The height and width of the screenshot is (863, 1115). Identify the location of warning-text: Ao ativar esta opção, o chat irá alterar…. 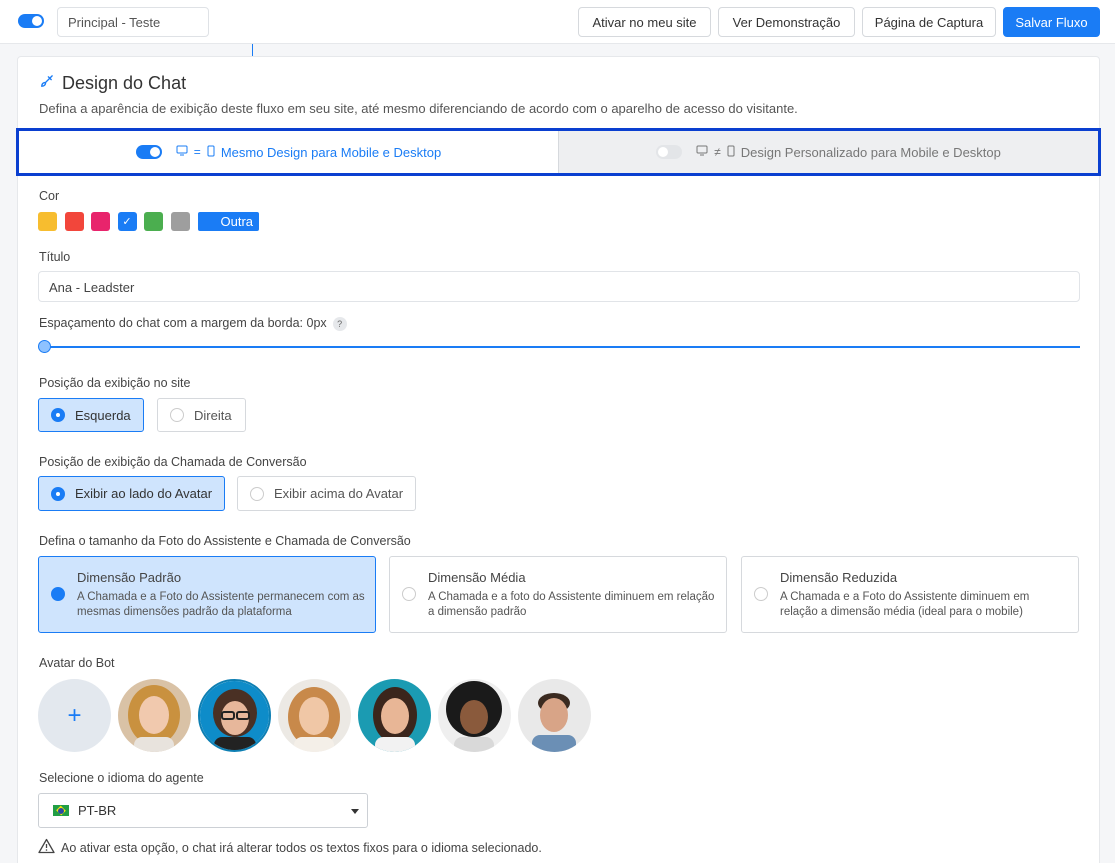
(301, 847).